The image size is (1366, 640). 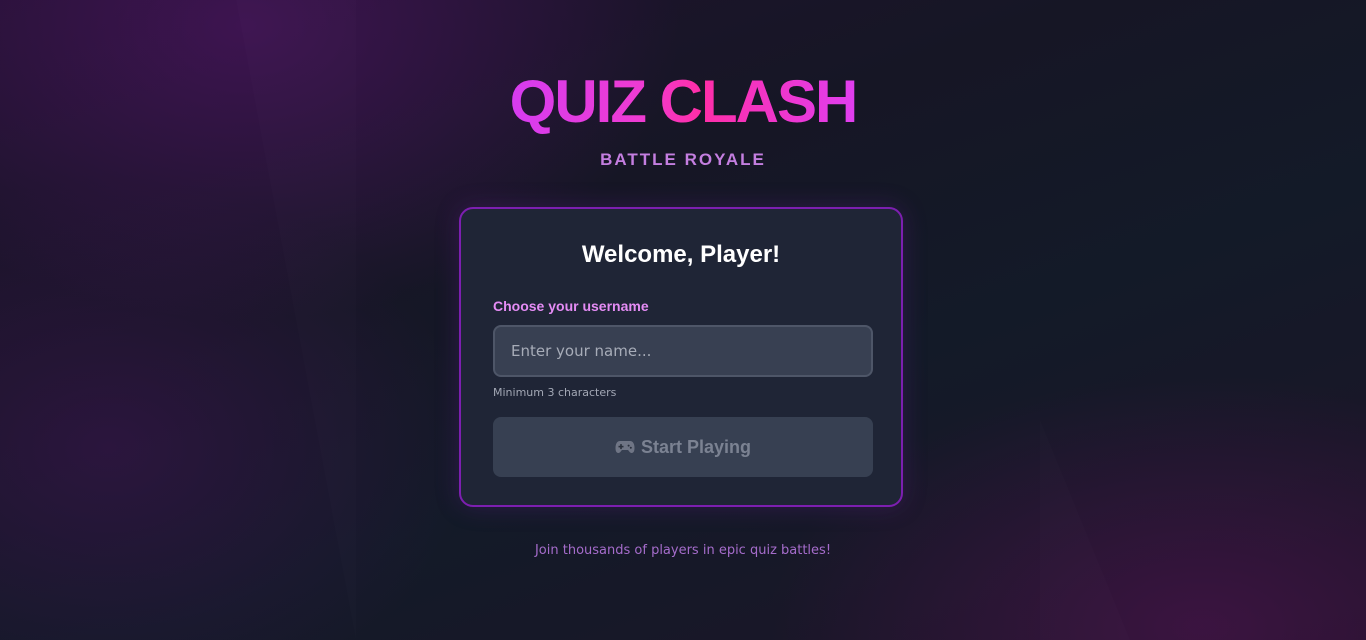 I want to click on start-playing-label: Start Playing, so click(x=696, y=446).